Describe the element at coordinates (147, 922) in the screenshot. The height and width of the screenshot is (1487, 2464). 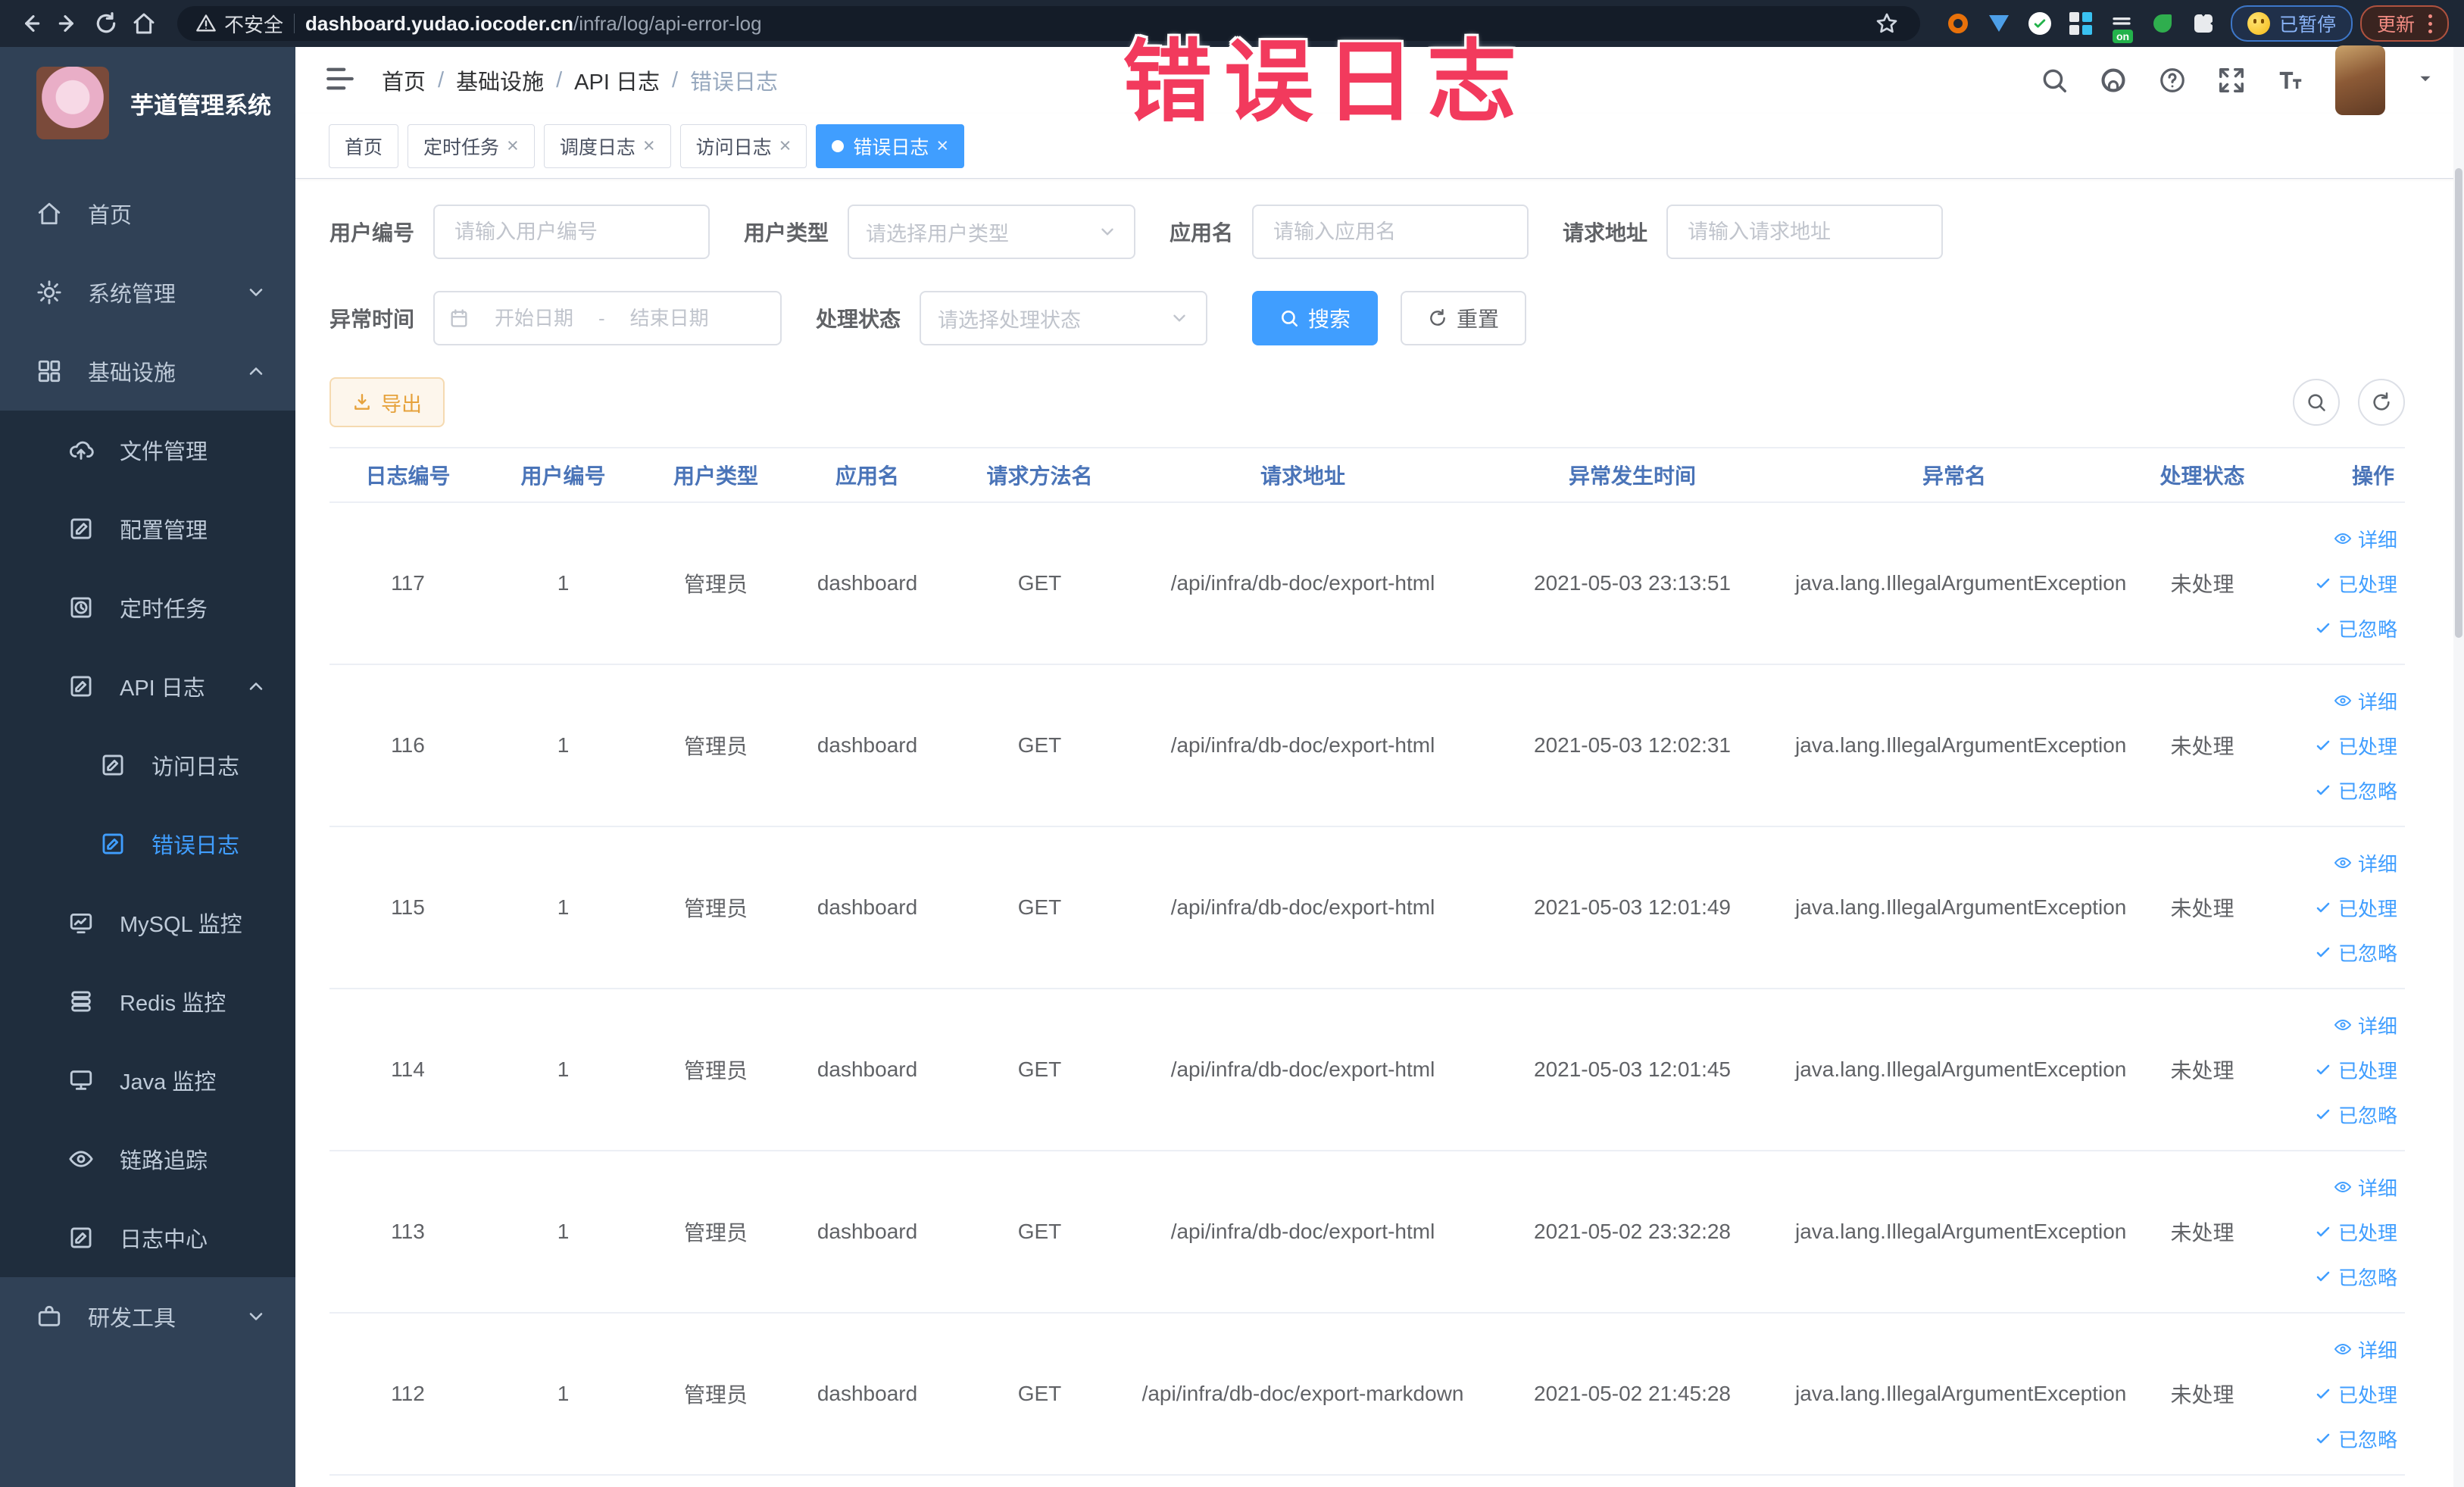
I see `sidebar-item-mysql: MySQL 监控` at that location.